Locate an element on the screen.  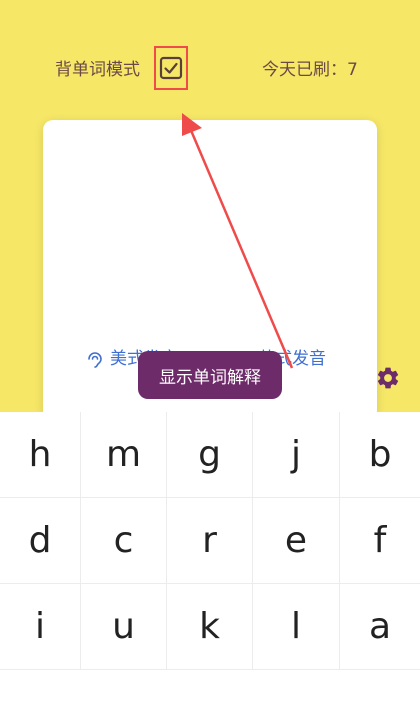
key: e is located at coordinates (296, 541).